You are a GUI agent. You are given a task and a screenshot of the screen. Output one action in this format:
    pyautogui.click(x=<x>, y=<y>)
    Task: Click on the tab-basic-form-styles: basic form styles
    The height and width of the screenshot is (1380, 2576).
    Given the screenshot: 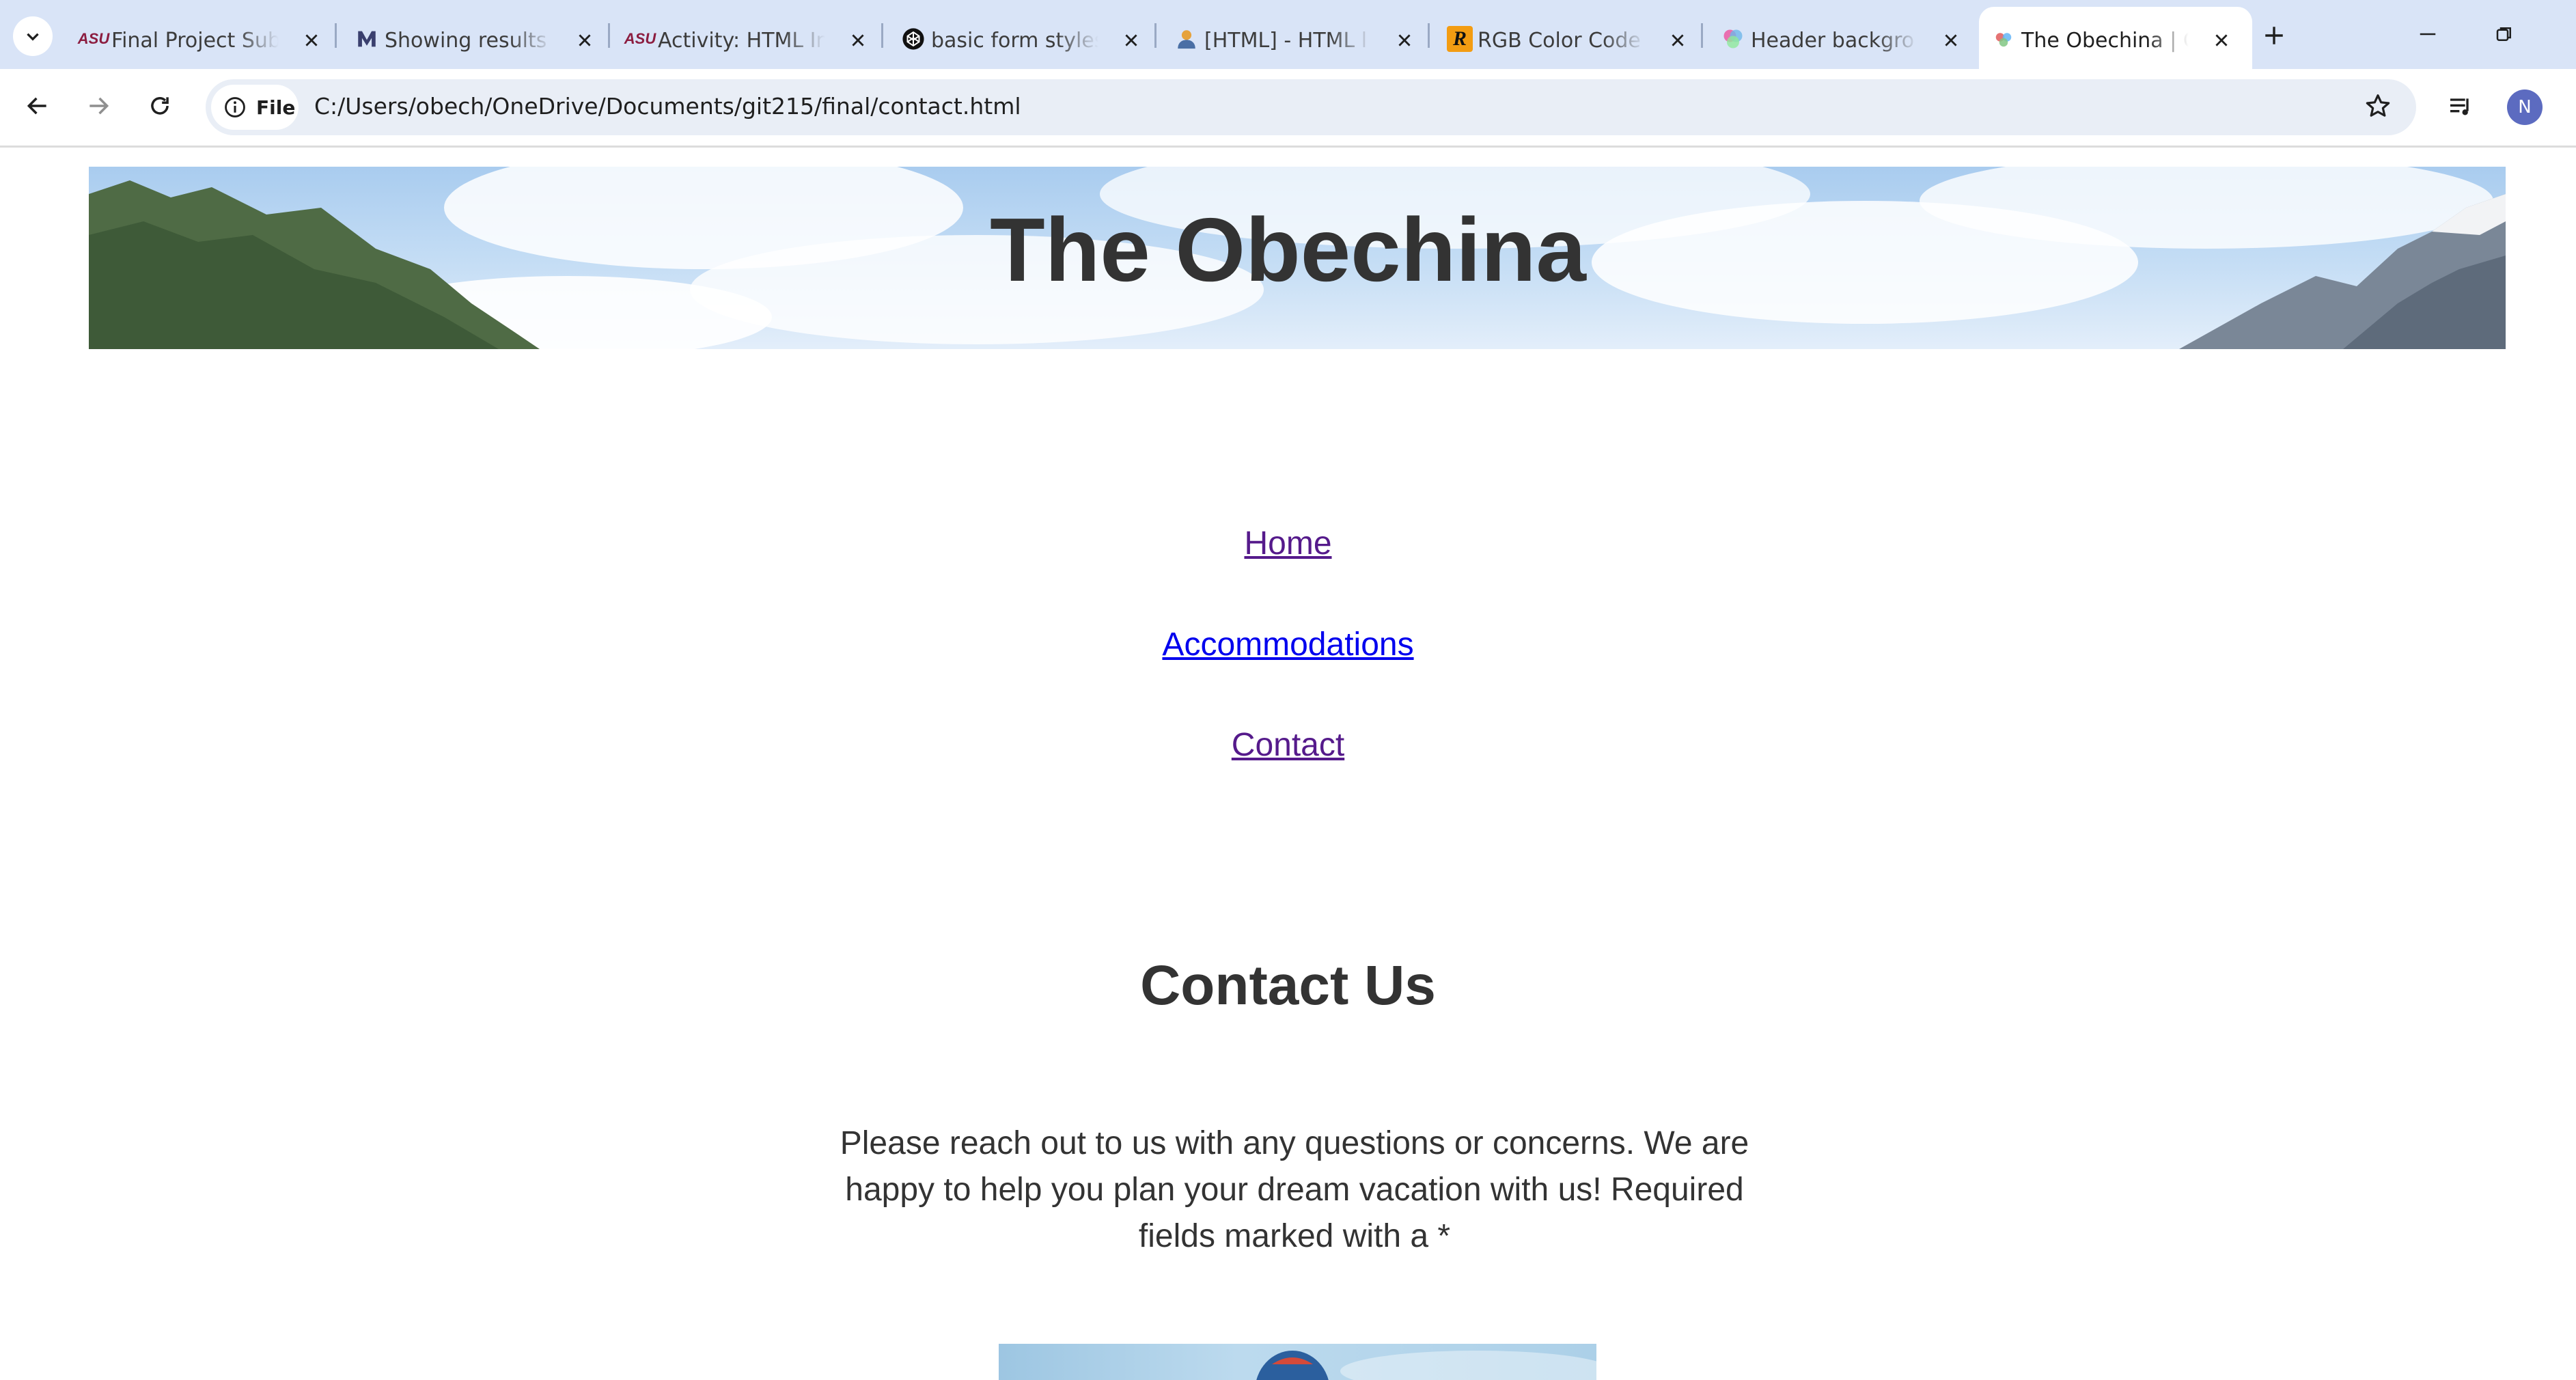 What is the action you would take?
    pyautogui.click(x=1025, y=38)
    